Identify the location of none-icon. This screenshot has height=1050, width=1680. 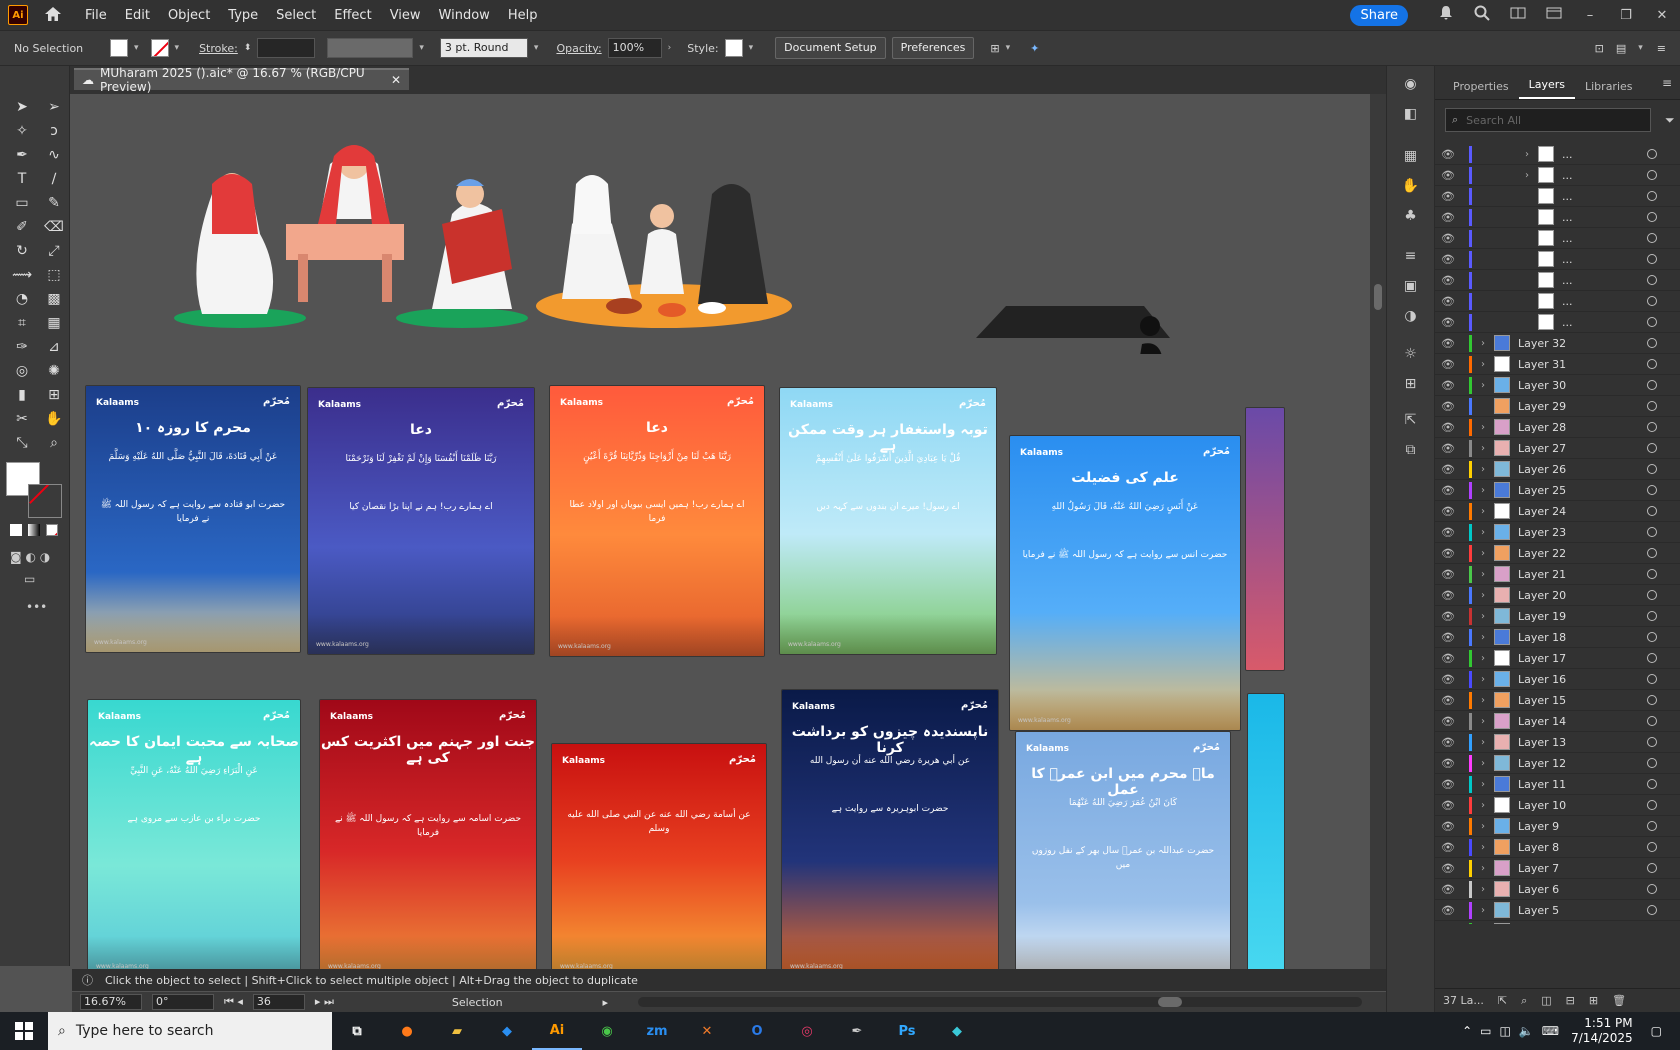
(52, 530).